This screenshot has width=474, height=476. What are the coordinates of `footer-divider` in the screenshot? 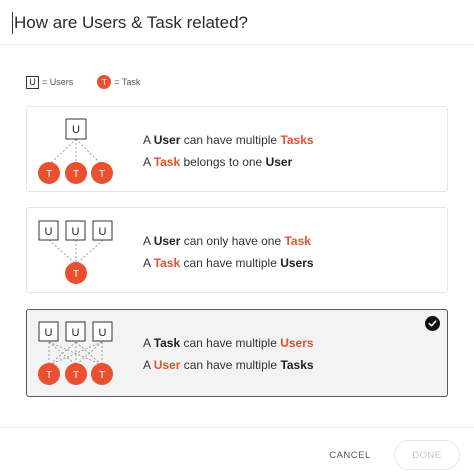 It's located at (237, 427).